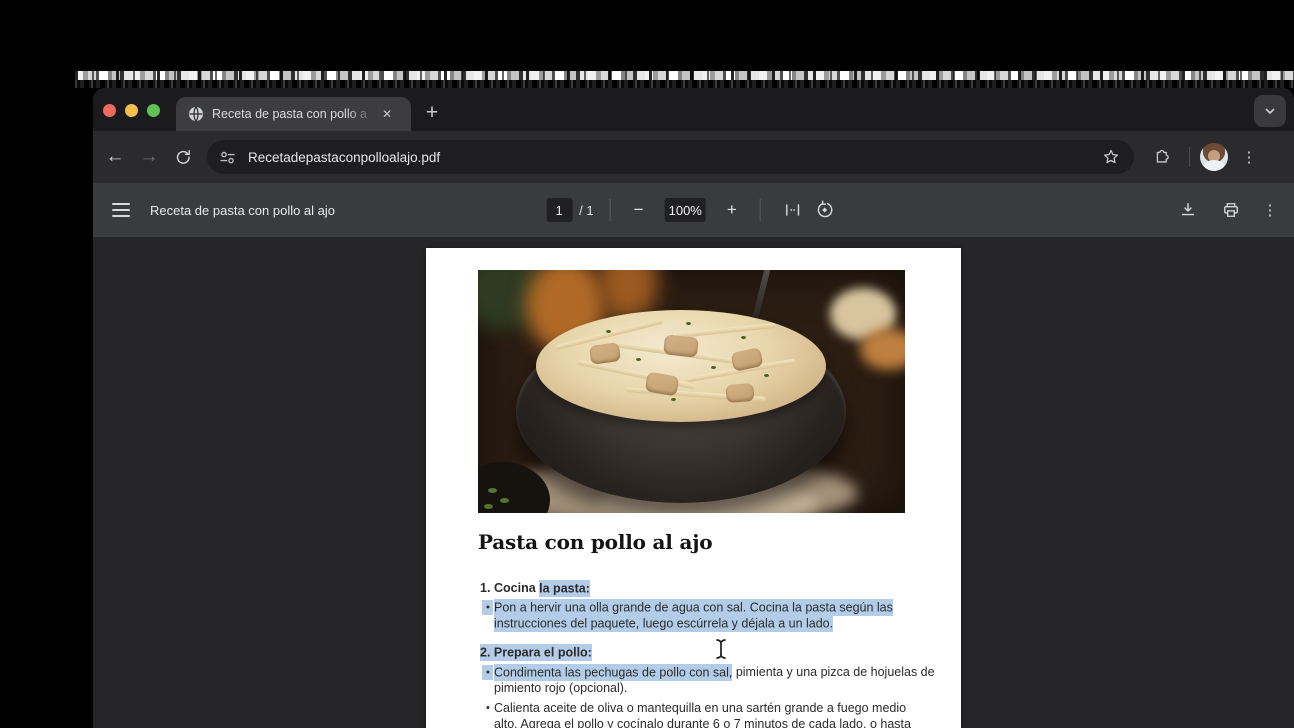 This screenshot has height=728, width=1294. What do you see at coordinates (1249, 157) in the screenshot?
I see `browser-menu-button: ⋮` at bounding box center [1249, 157].